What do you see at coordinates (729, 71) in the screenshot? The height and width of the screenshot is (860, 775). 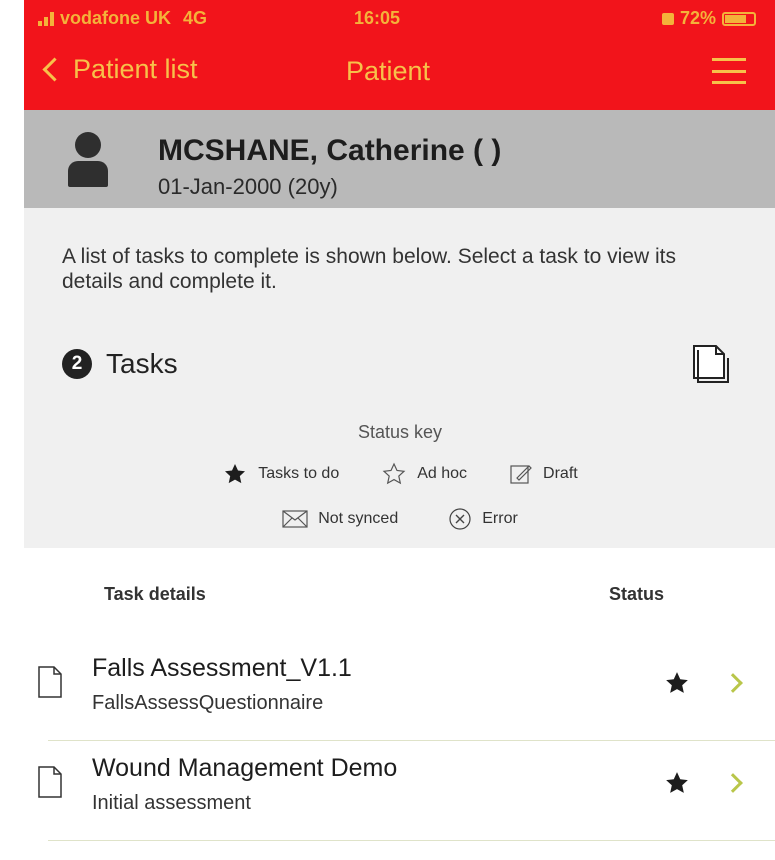 I see `hamburger-menu-icon` at bounding box center [729, 71].